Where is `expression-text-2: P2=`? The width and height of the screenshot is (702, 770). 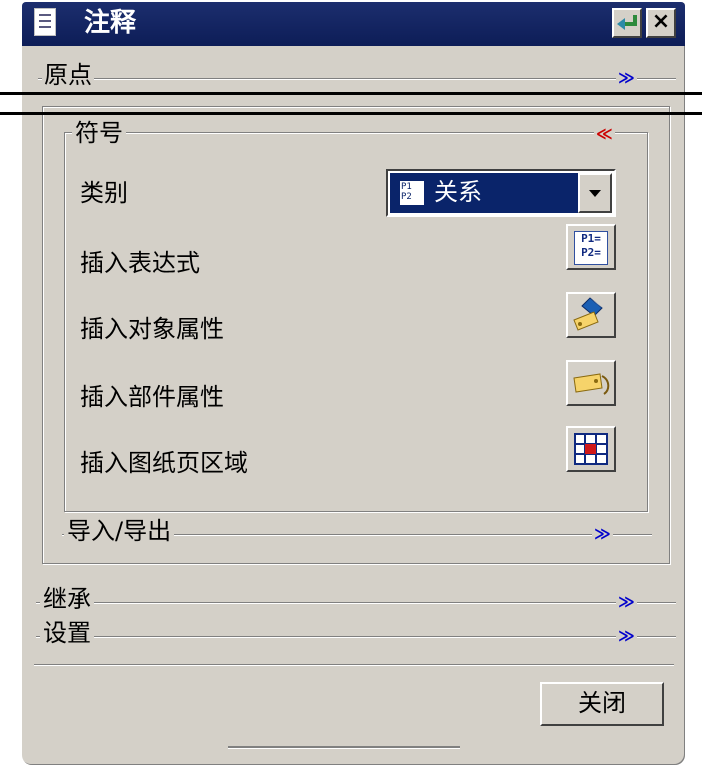 expression-text-2: P2= is located at coordinates (591, 252).